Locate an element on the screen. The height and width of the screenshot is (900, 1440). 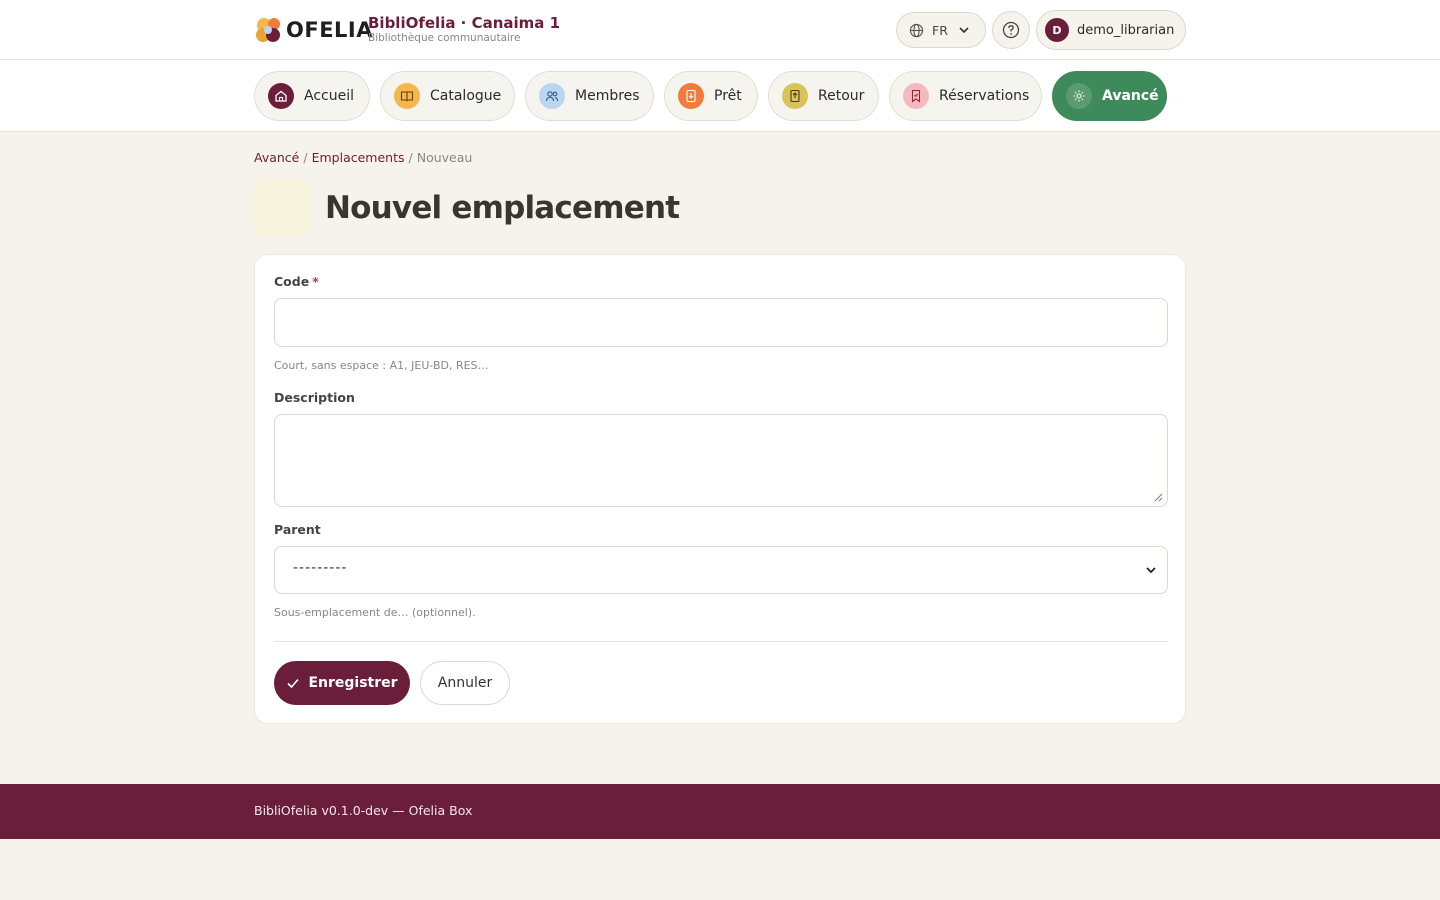
brand-subtitle: Bibliothèque communautaire is located at coordinates (444, 38).